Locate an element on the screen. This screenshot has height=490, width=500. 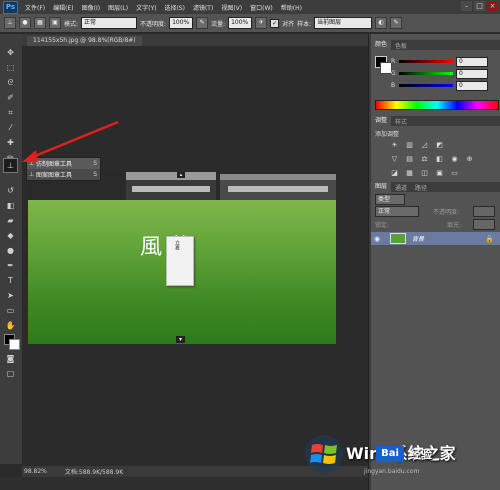
layer-fill-input is located at coordinates (484, 224).